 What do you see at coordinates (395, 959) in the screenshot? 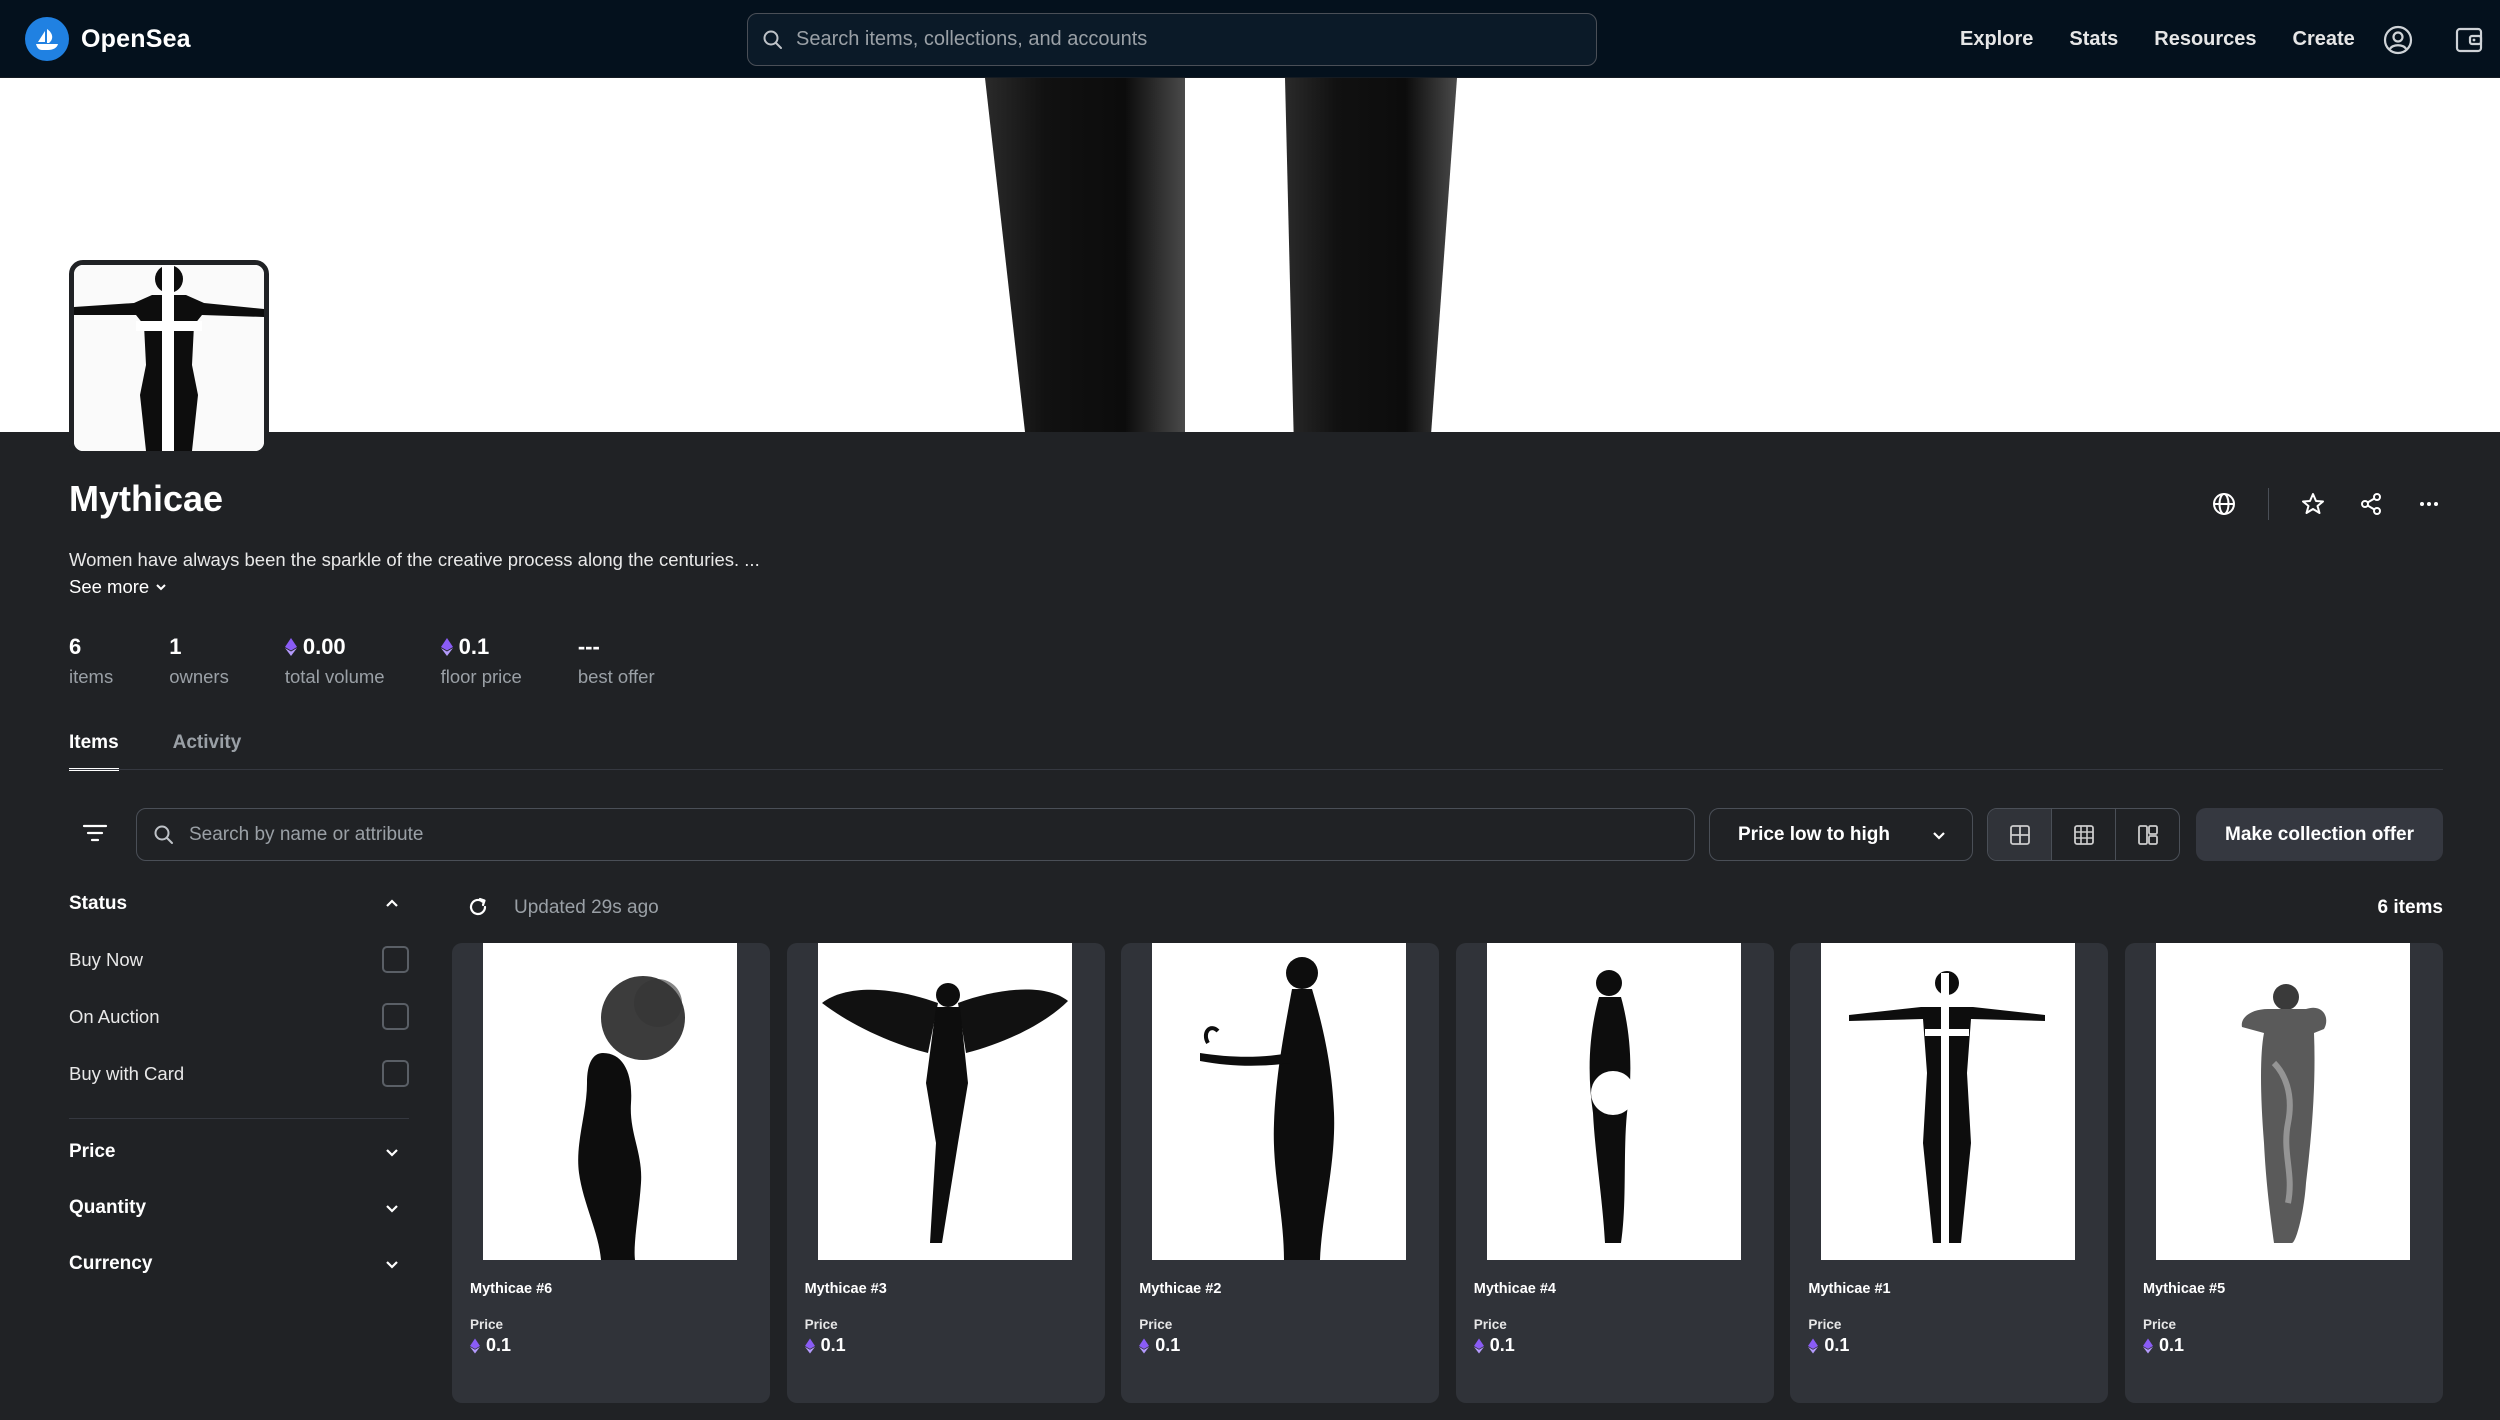
I see `buy-now-checkbox` at bounding box center [395, 959].